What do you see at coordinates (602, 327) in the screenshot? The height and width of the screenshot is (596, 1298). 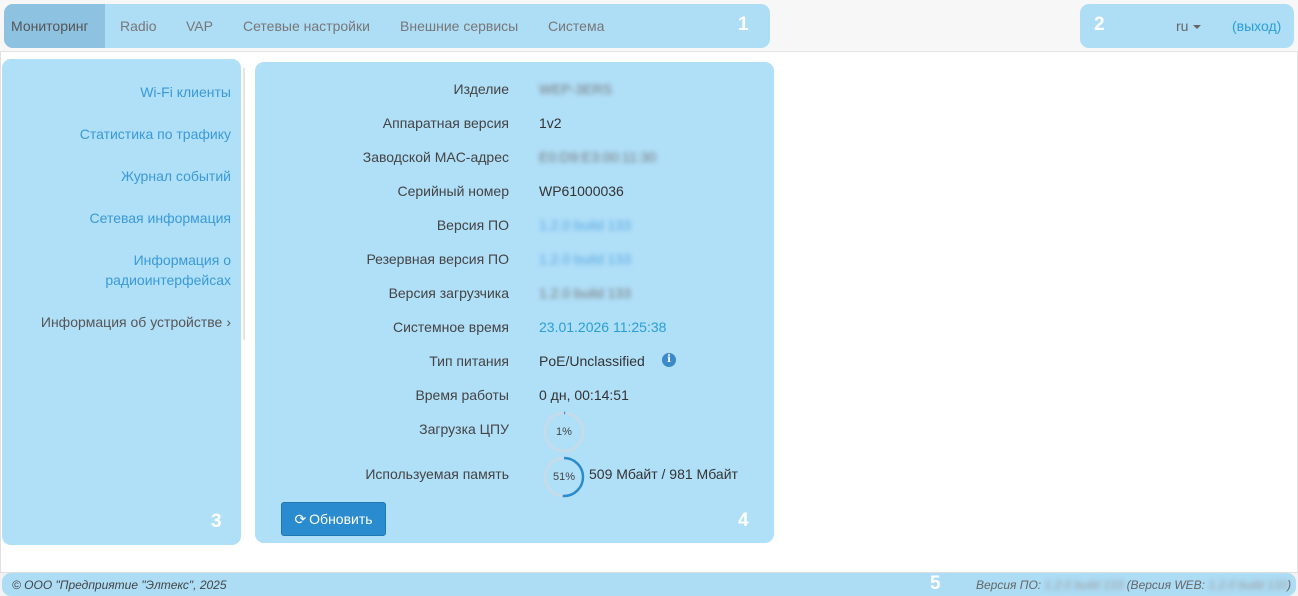 I see `value-system-time: 23.01.2026 11:25:38` at bounding box center [602, 327].